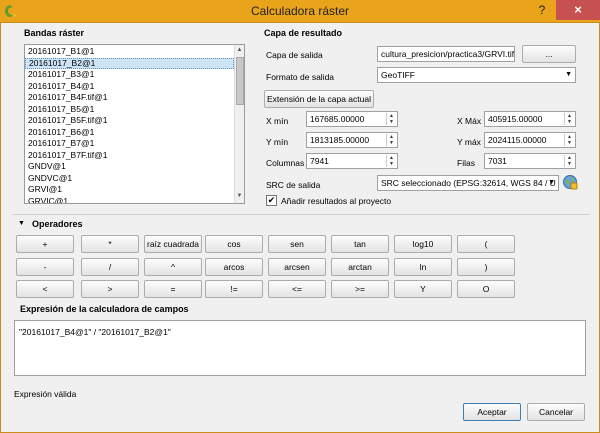 This screenshot has width=600, height=433. I want to click on ymax-spinbox: 2024115.00000 ▲ ▼, so click(530, 140).